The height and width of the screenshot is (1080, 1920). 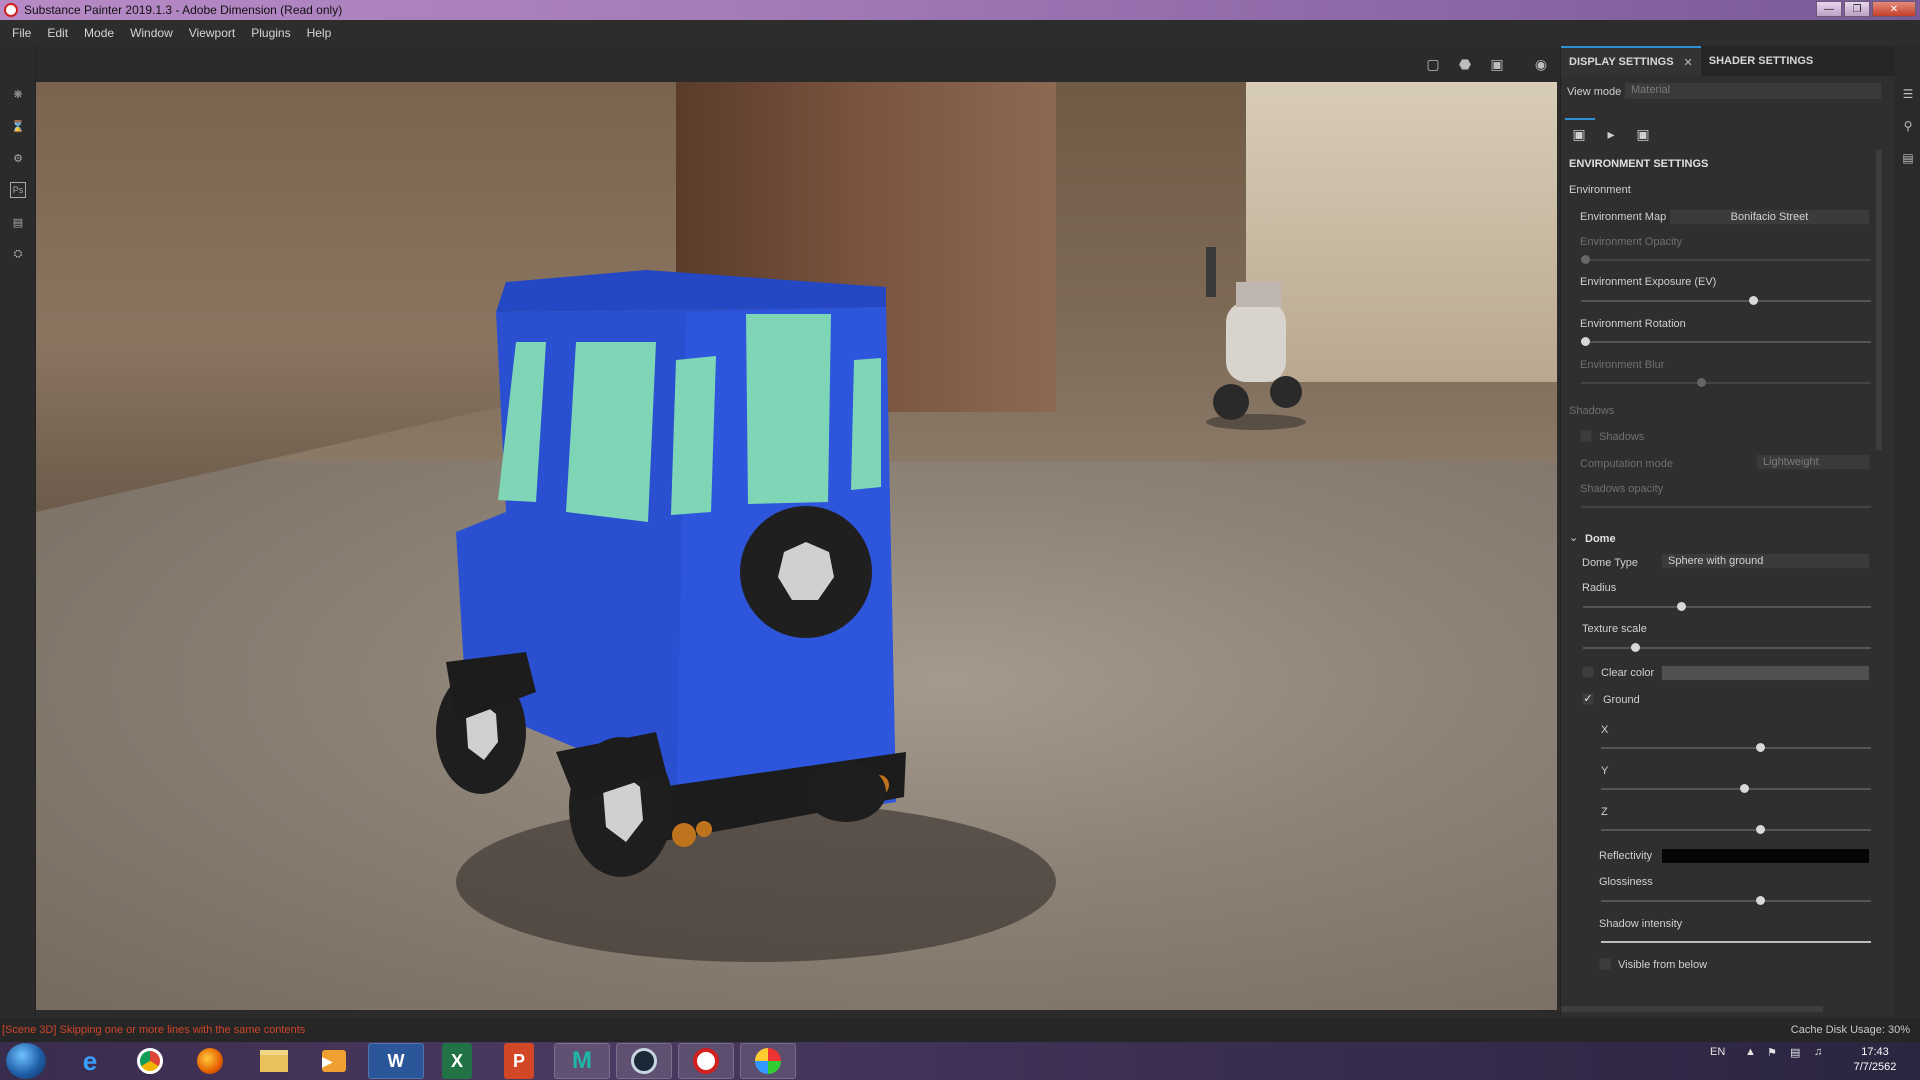 I want to click on environment-settings-title: ENVIRONMENT SETTINGS, so click(x=1639, y=164).